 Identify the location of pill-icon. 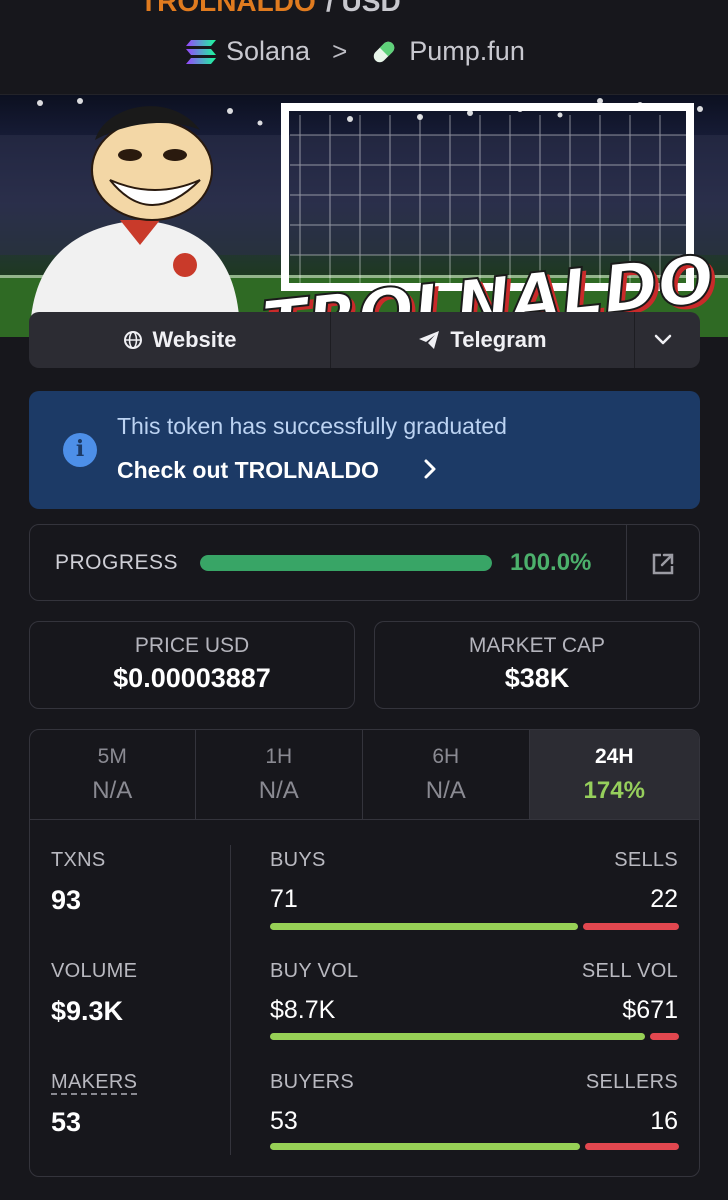
(384, 51).